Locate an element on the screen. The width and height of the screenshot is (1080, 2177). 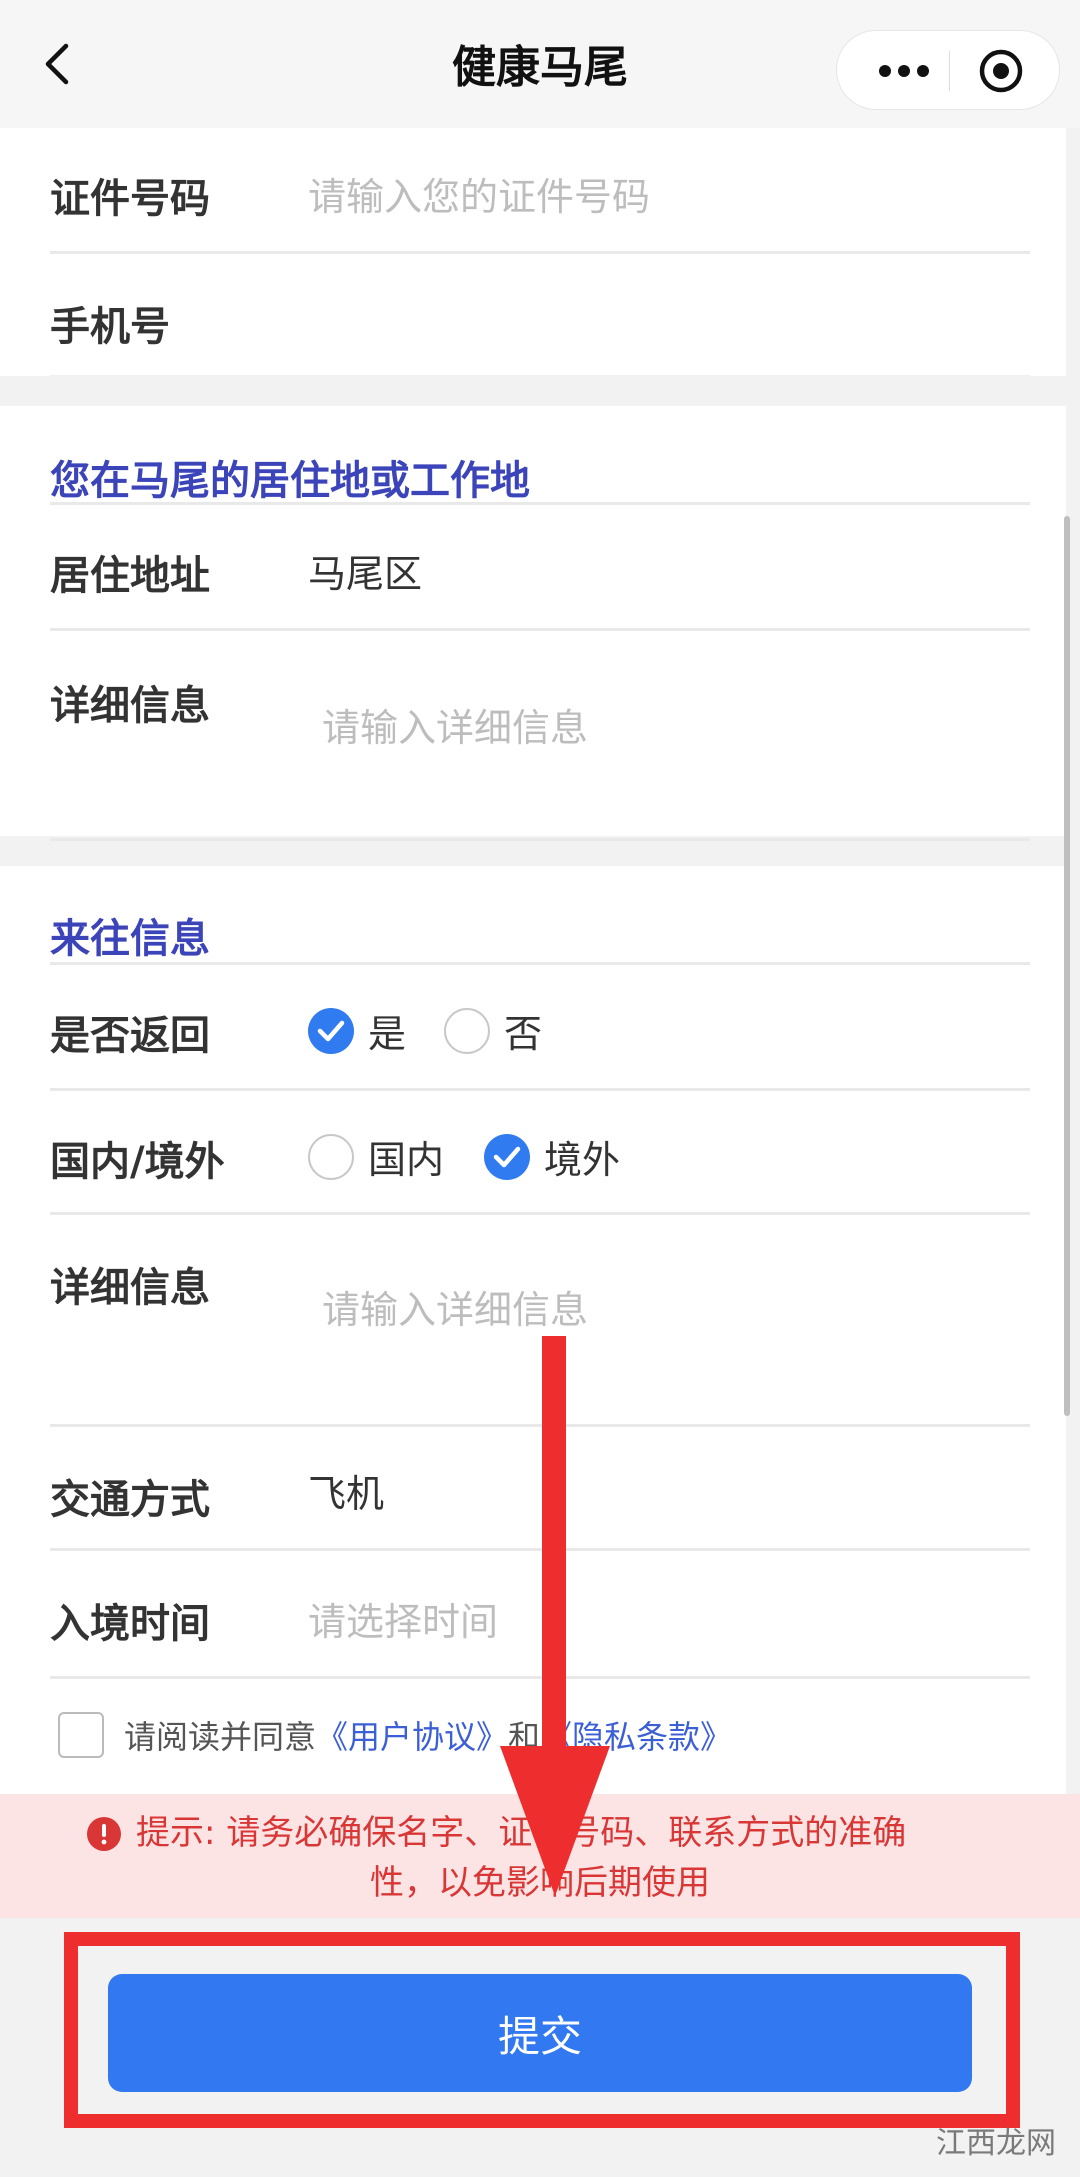
agreement-checkbox is located at coordinates (81, 1735).